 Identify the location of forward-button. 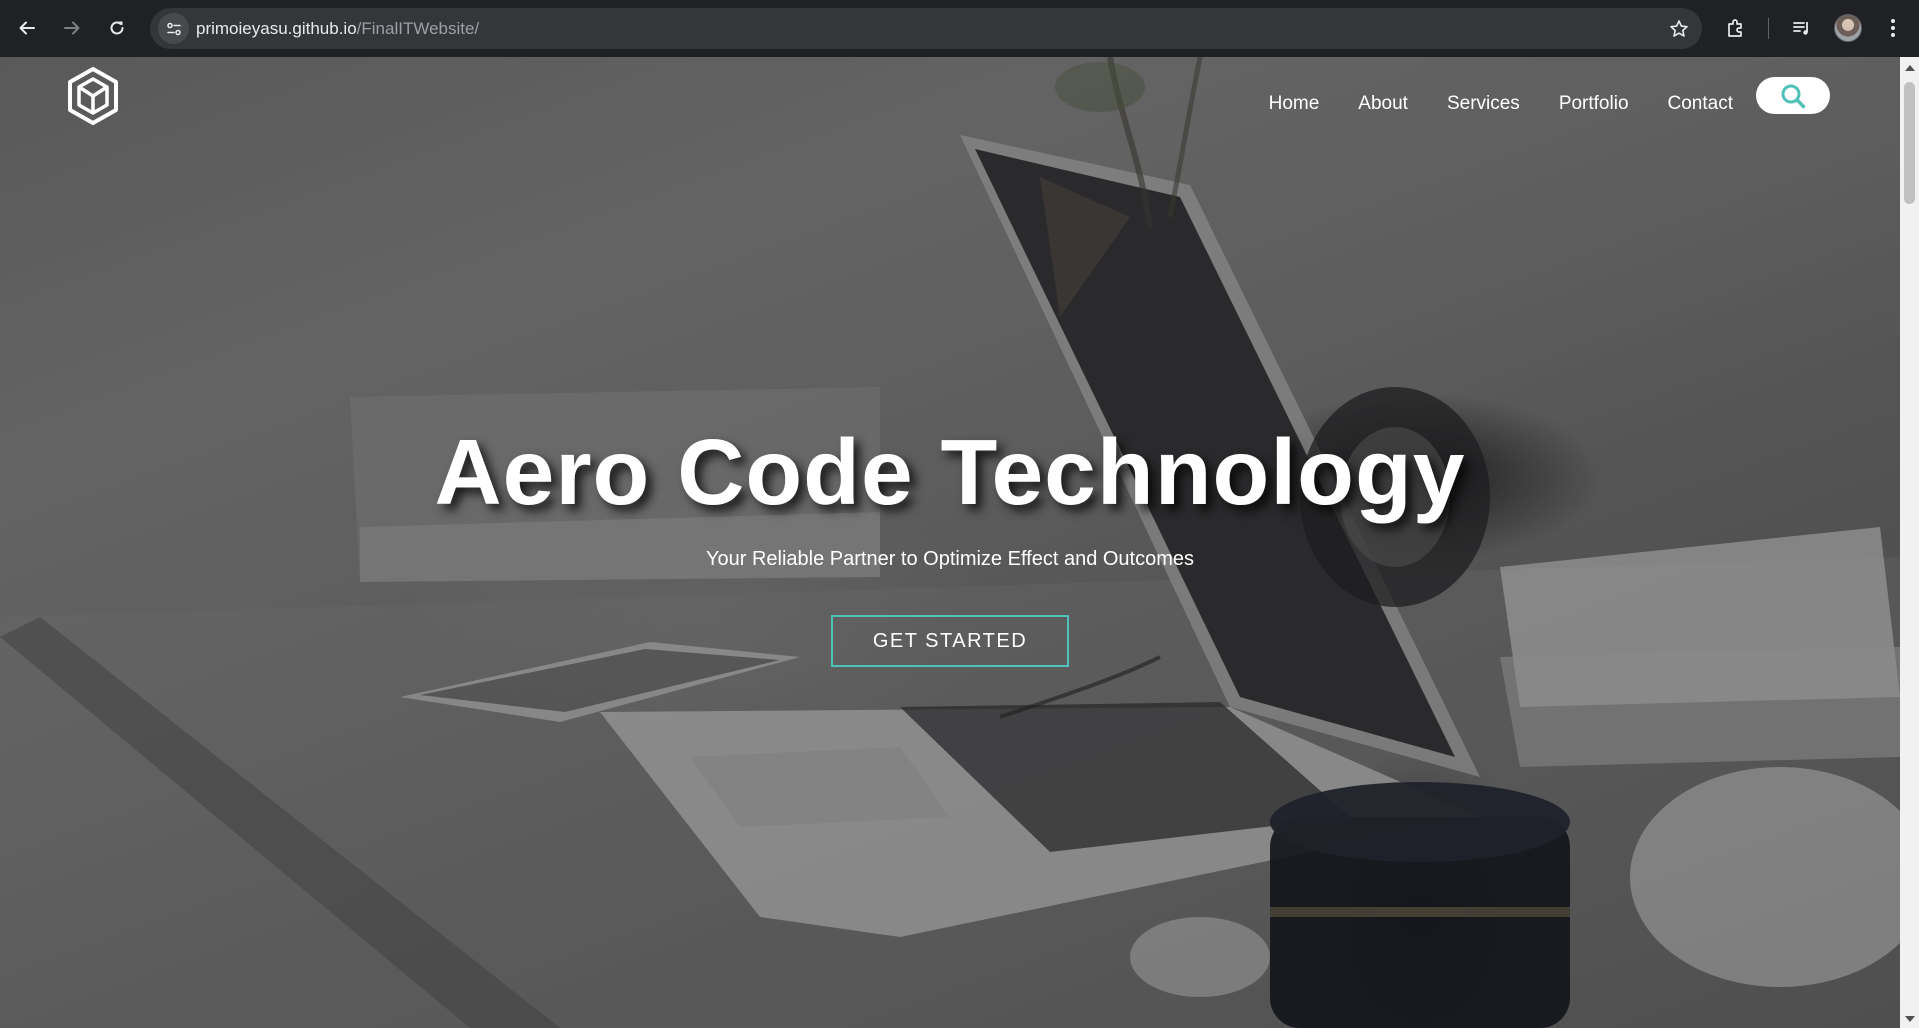
(72, 28).